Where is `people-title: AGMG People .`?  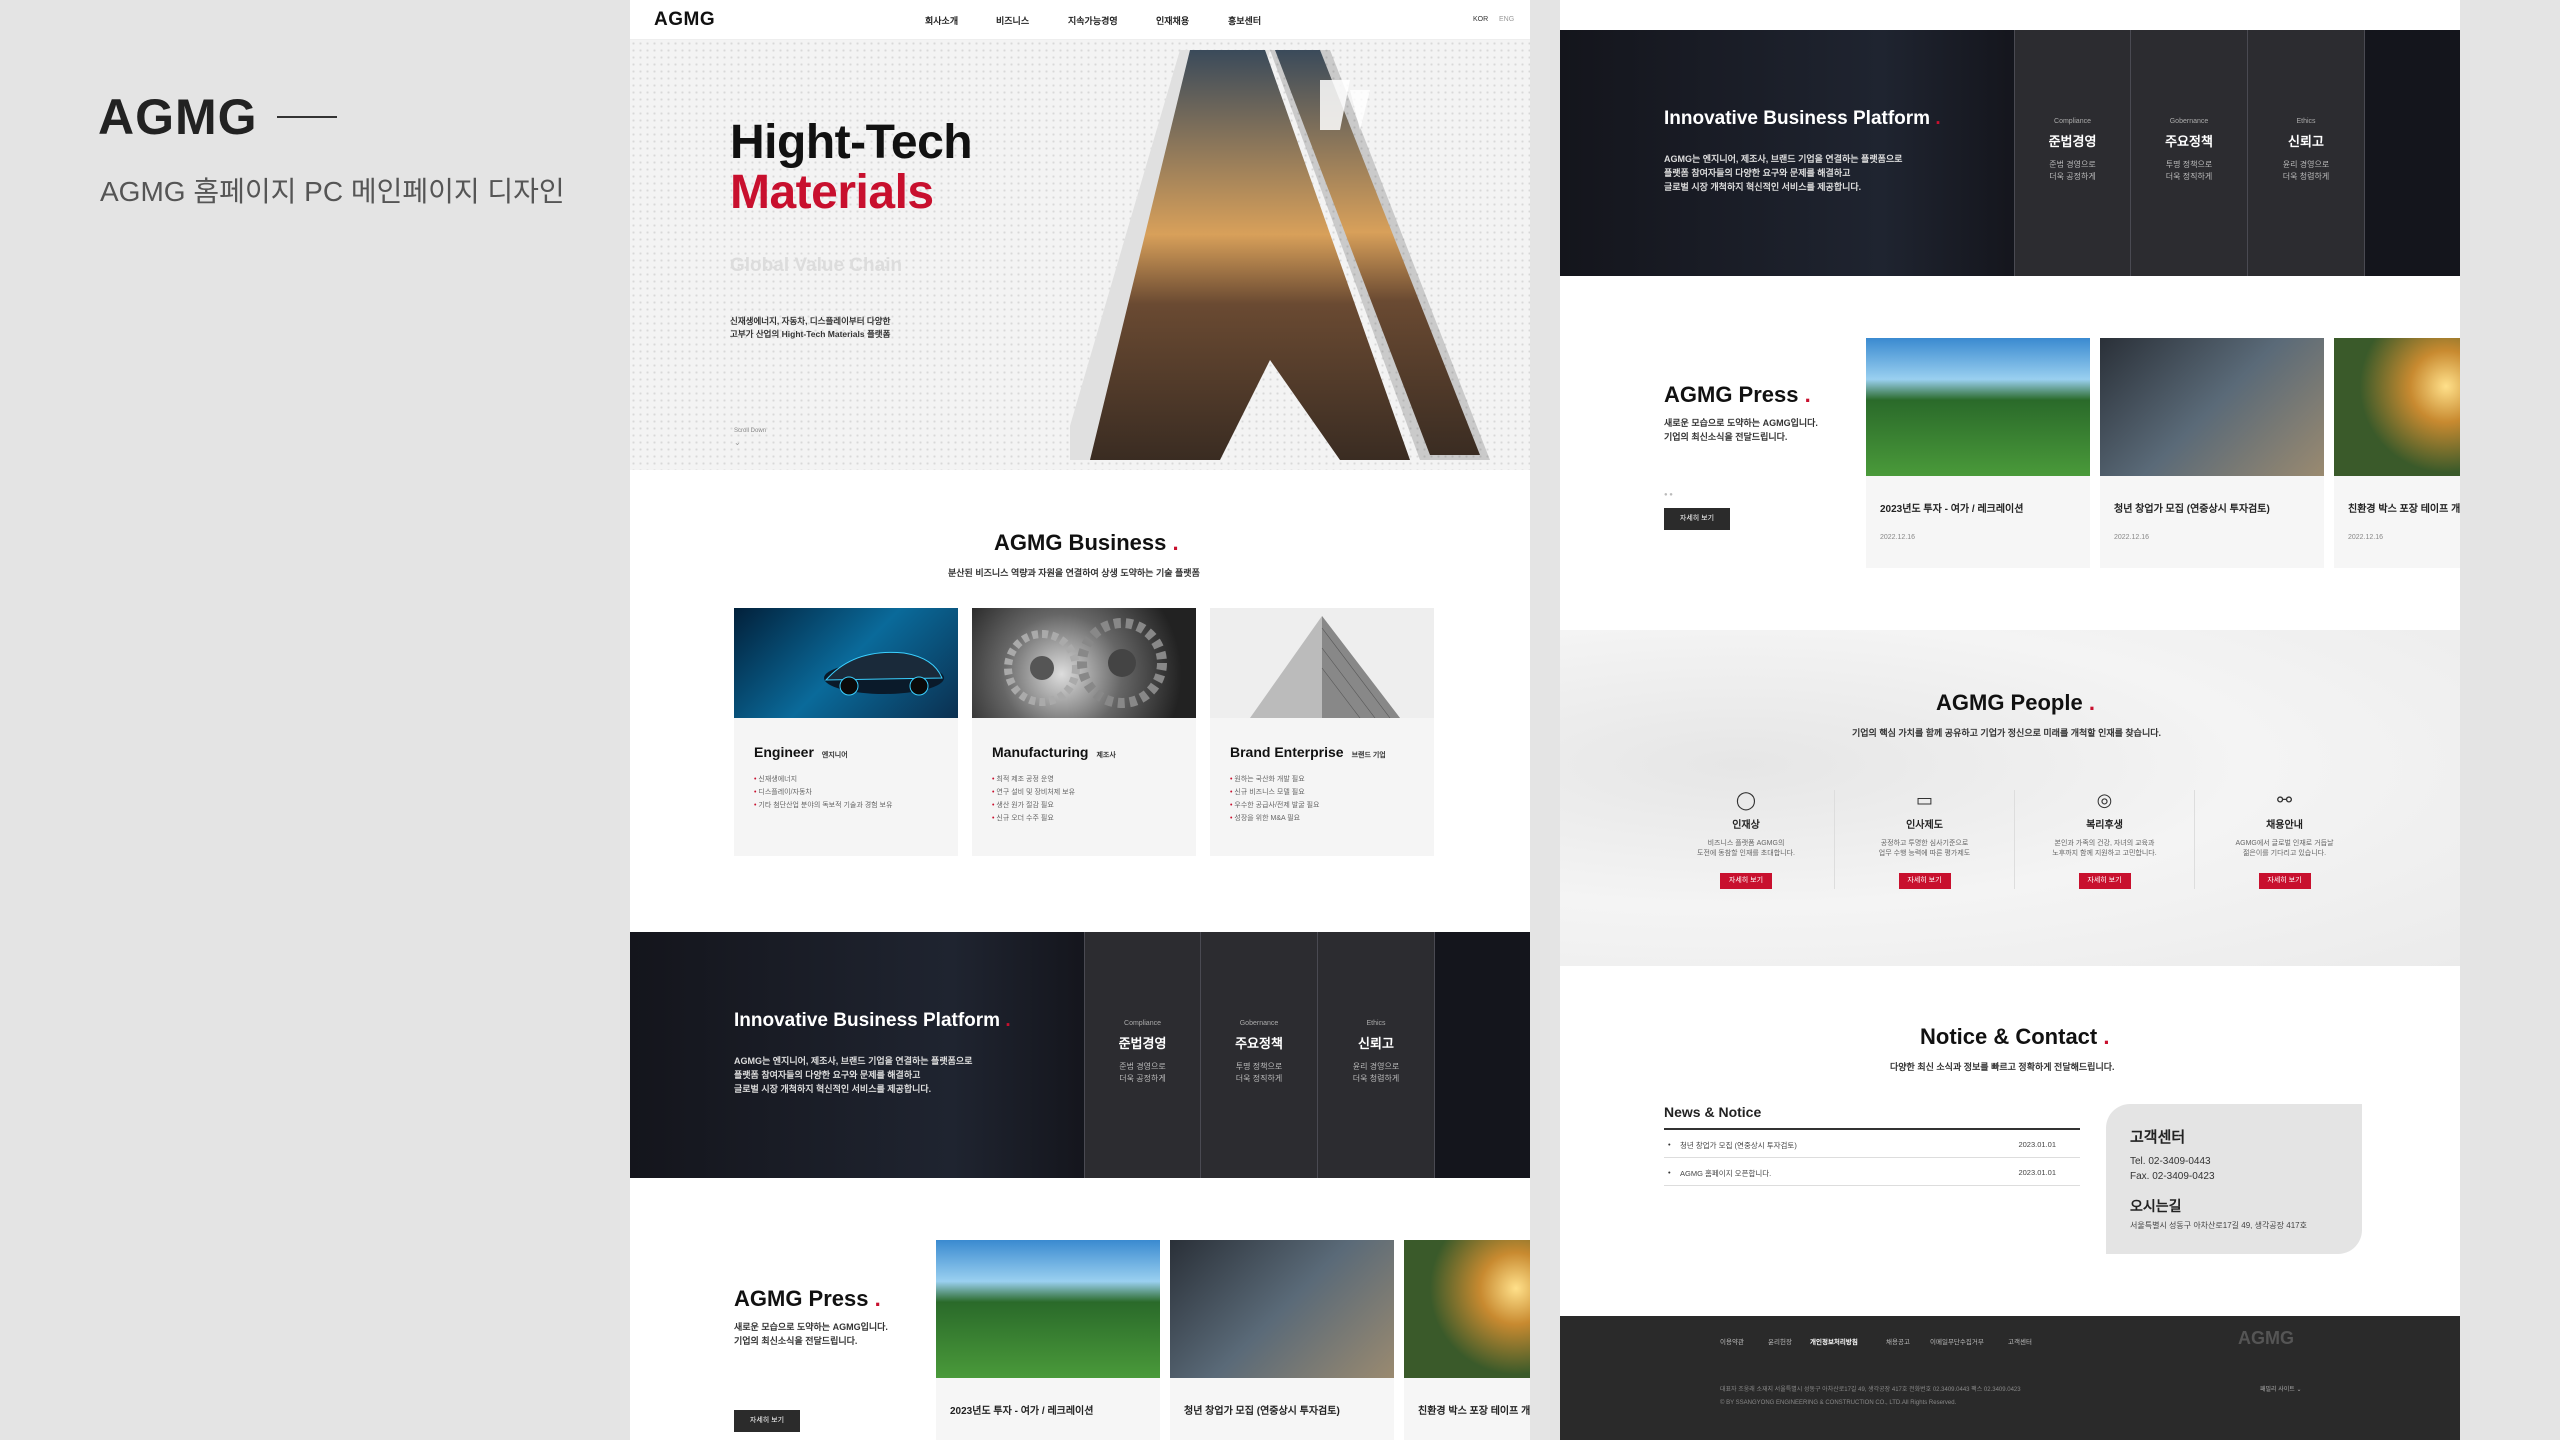 people-title: AGMG People . is located at coordinates (2015, 703).